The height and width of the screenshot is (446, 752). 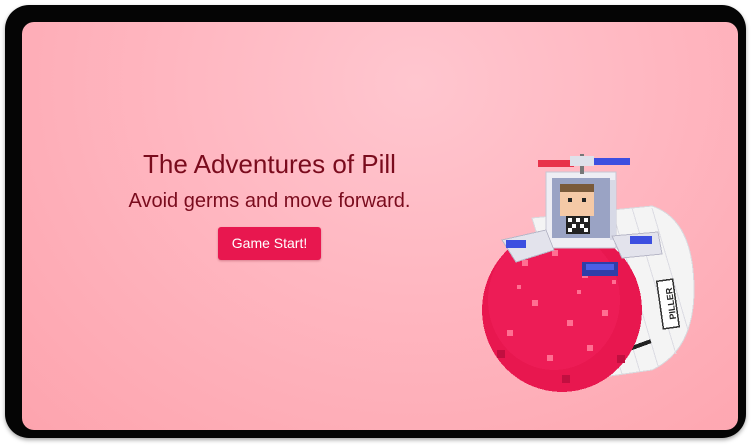 What do you see at coordinates (269, 243) in the screenshot?
I see `game-start-button: Game Start!` at bounding box center [269, 243].